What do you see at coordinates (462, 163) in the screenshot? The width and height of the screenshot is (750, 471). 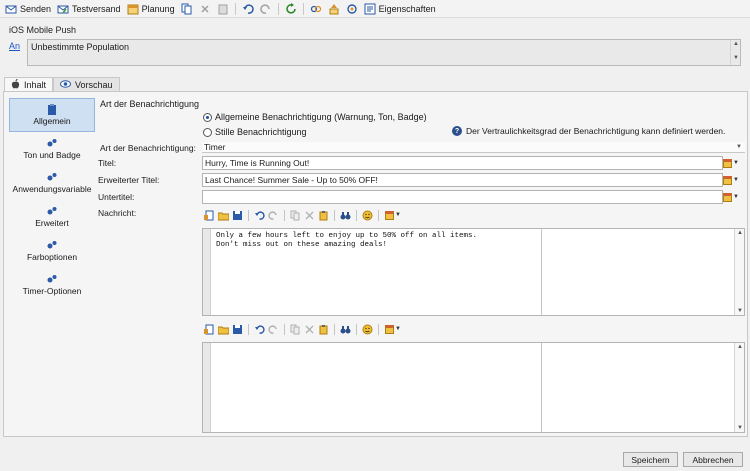 I see `title-input: Hurry, Time is Running Out!` at bounding box center [462, 163].